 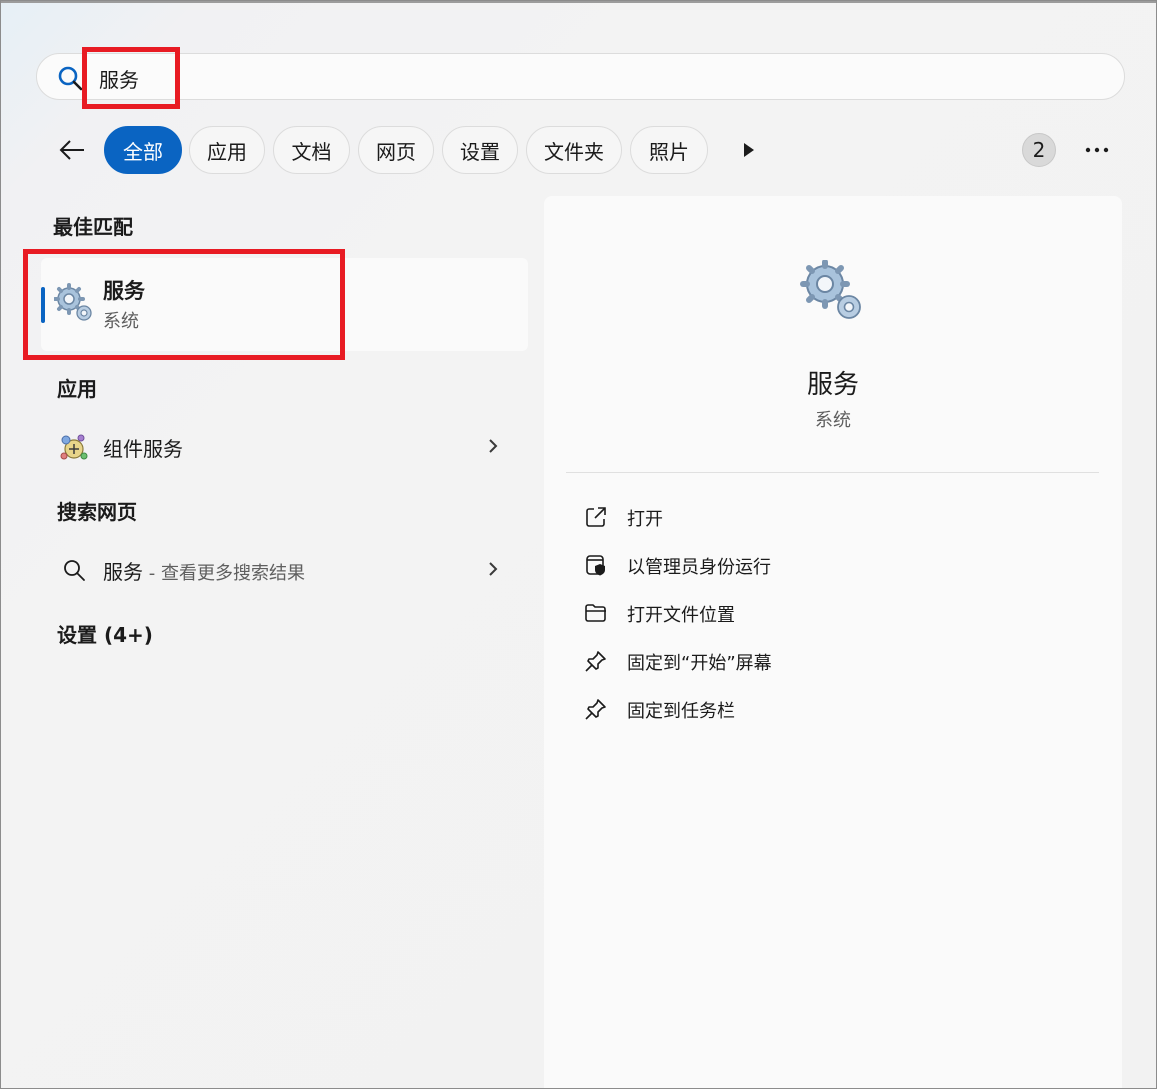 I want to click on folder-icon, so click(x=595, y=613).